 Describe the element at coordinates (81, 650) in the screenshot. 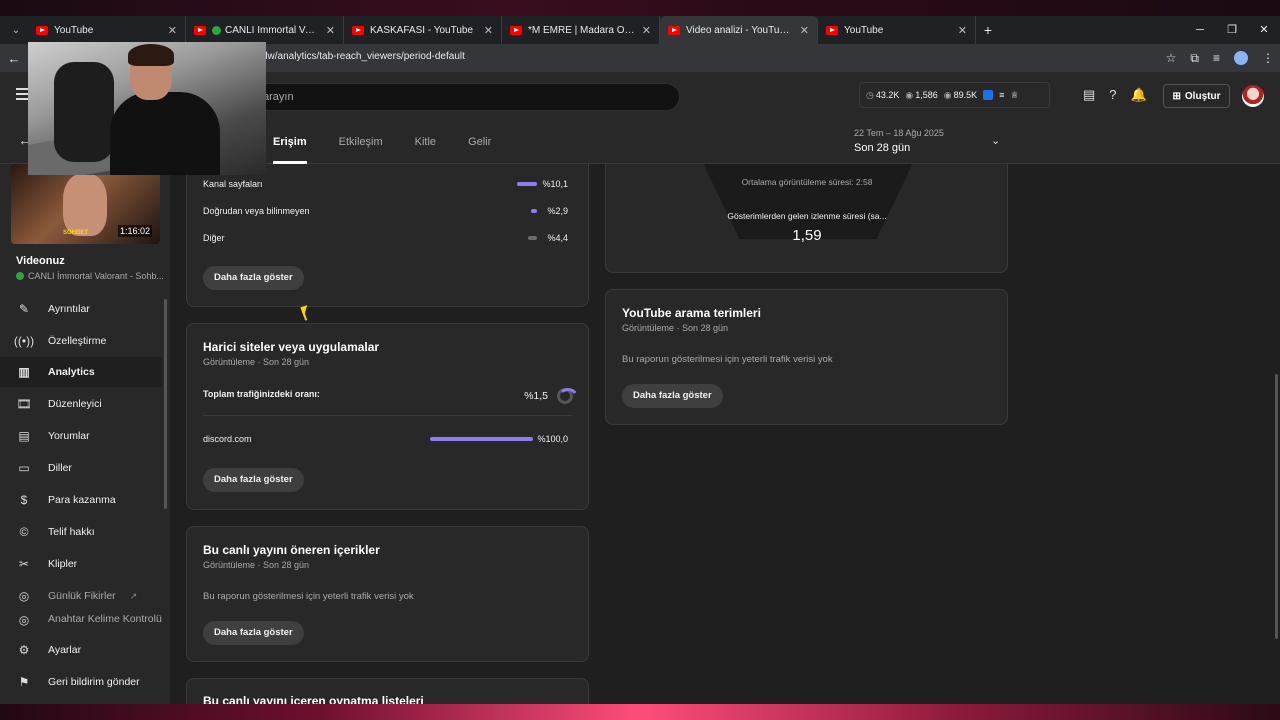

I see `sidebar-item-settings: ⚙ Ayarlar` at that location.